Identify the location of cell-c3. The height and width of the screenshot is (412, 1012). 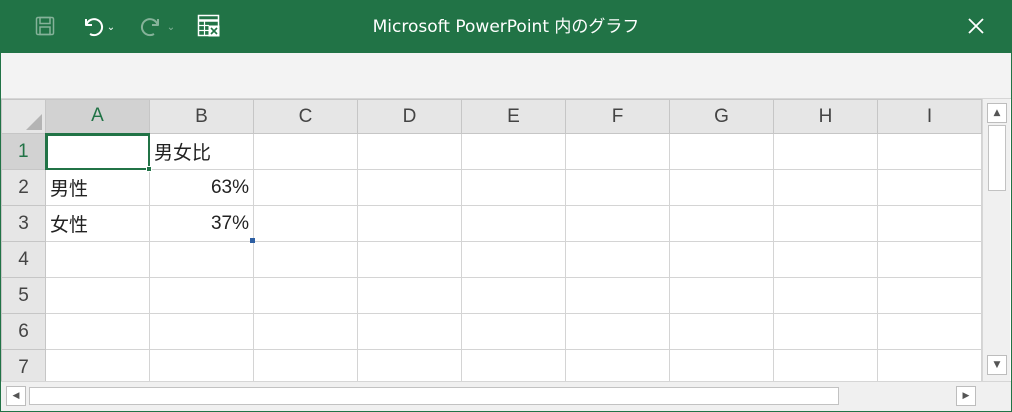
(305, 223).